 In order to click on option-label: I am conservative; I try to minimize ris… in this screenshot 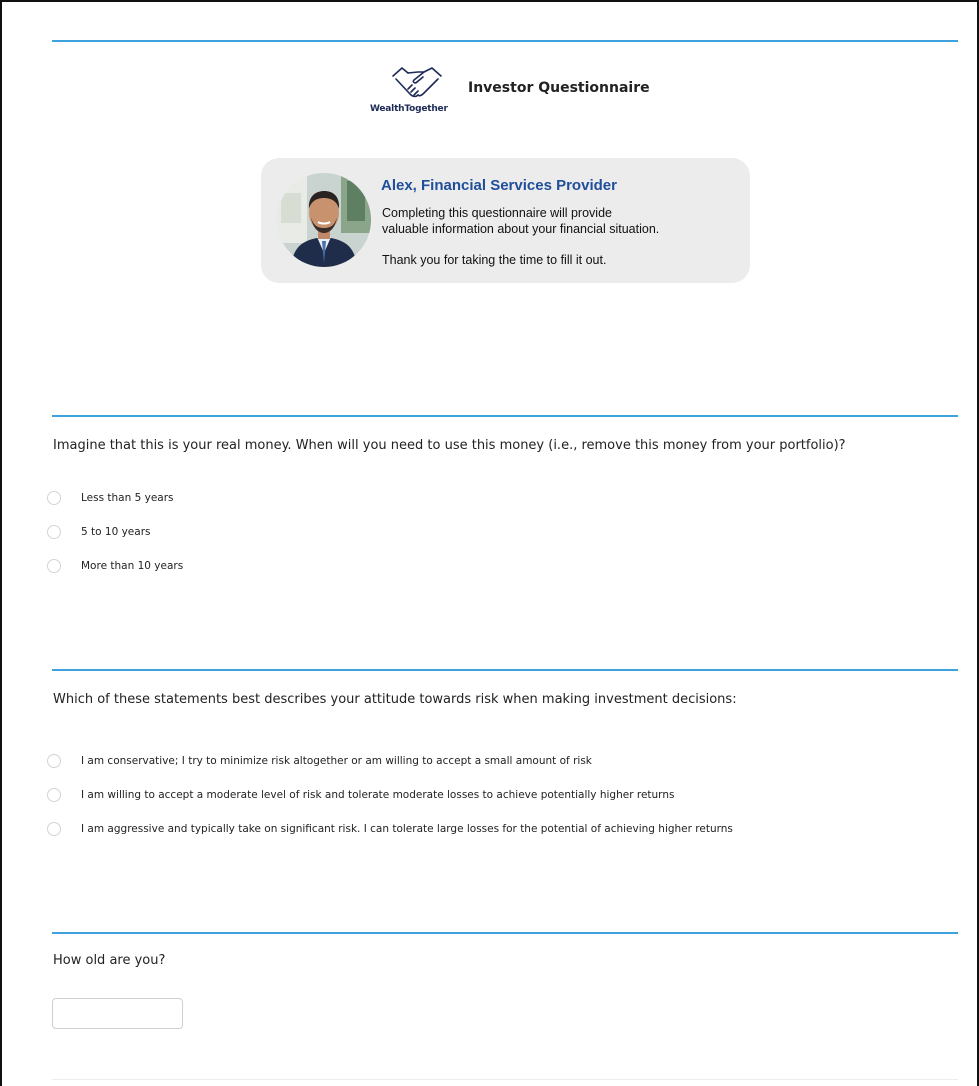, I will do `click(336, 761)`.